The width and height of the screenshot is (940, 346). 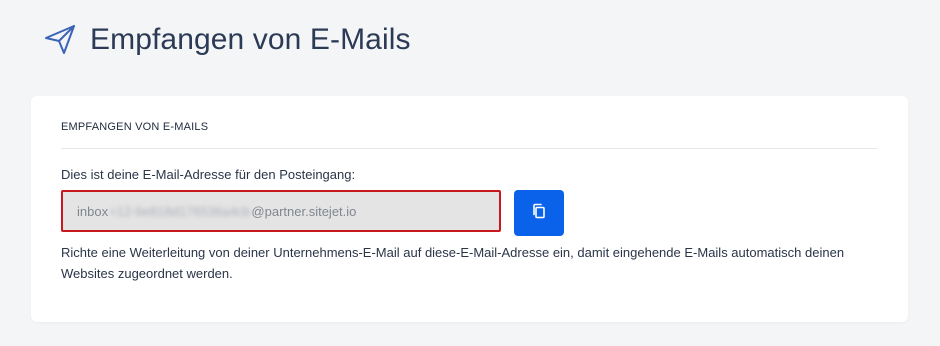 What do you see at coordinates (180, 211) in the screenshot?
I see `email-redacted-part: +12-6e818d176536a4cb` at bounding box center [180, 211].